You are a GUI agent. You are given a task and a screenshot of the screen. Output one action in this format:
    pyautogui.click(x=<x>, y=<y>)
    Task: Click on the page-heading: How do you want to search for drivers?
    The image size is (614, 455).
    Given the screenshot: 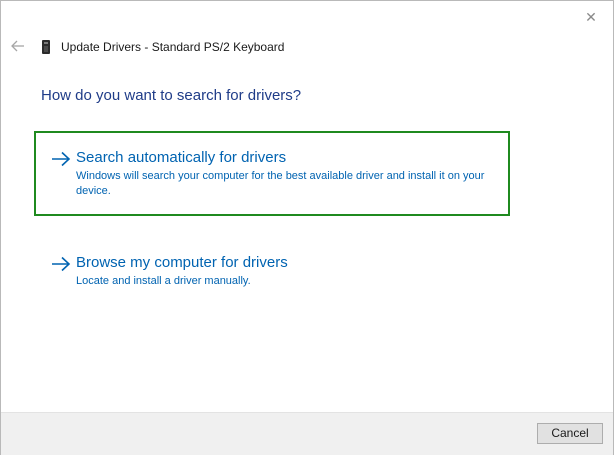 What is the action you would take?
    pyautogui.click(x=171, y=95)
    